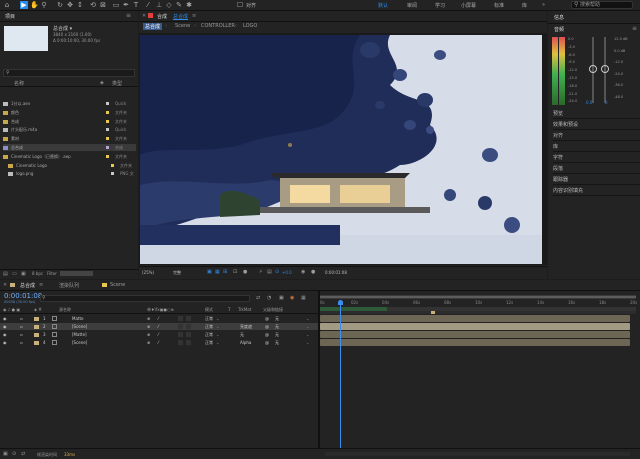 The width and height of the screenshot is (640, 459). I want to click on region-icon: ▣, so click(209, 272).